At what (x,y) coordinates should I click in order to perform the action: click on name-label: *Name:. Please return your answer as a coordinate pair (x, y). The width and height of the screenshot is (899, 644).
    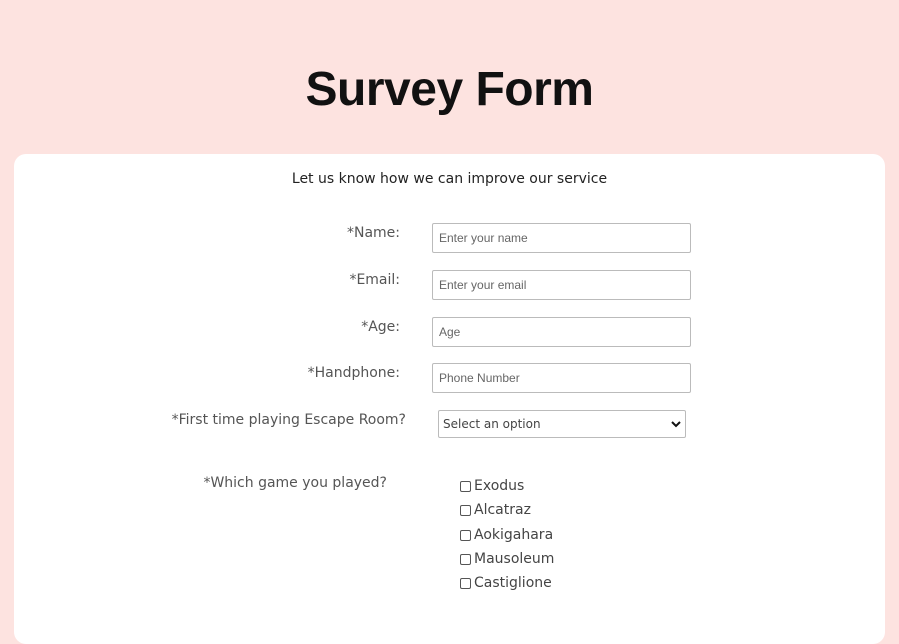
    Looking at the image, I should click on (373, 233).